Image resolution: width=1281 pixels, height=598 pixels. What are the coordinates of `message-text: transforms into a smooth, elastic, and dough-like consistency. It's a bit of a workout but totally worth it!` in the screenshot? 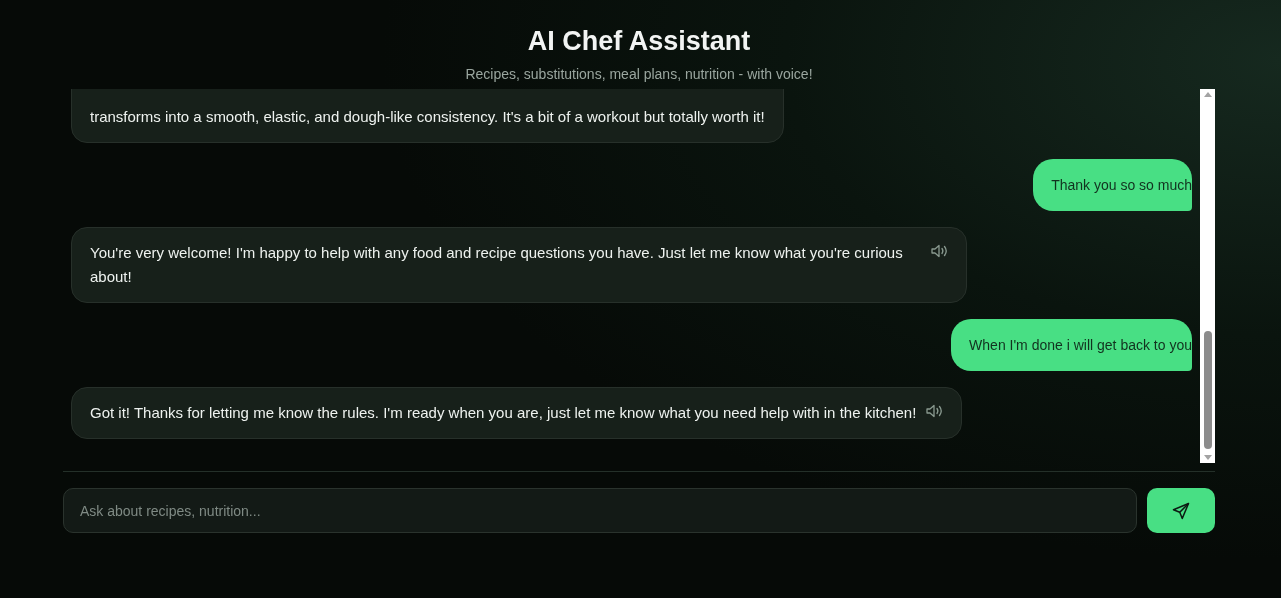 It's located at (427, 117).